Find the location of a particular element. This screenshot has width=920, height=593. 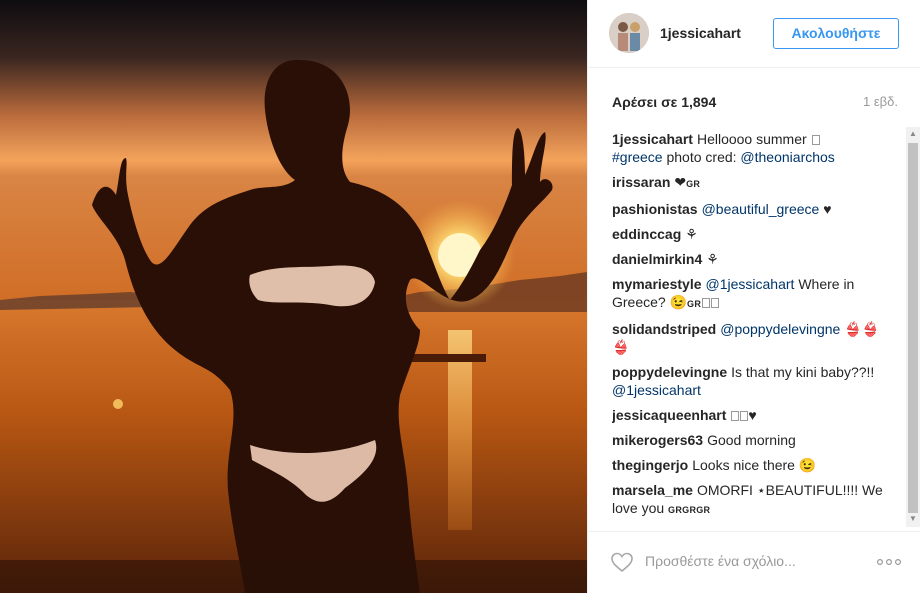

comment-bar is located at coordinates (754, 562).